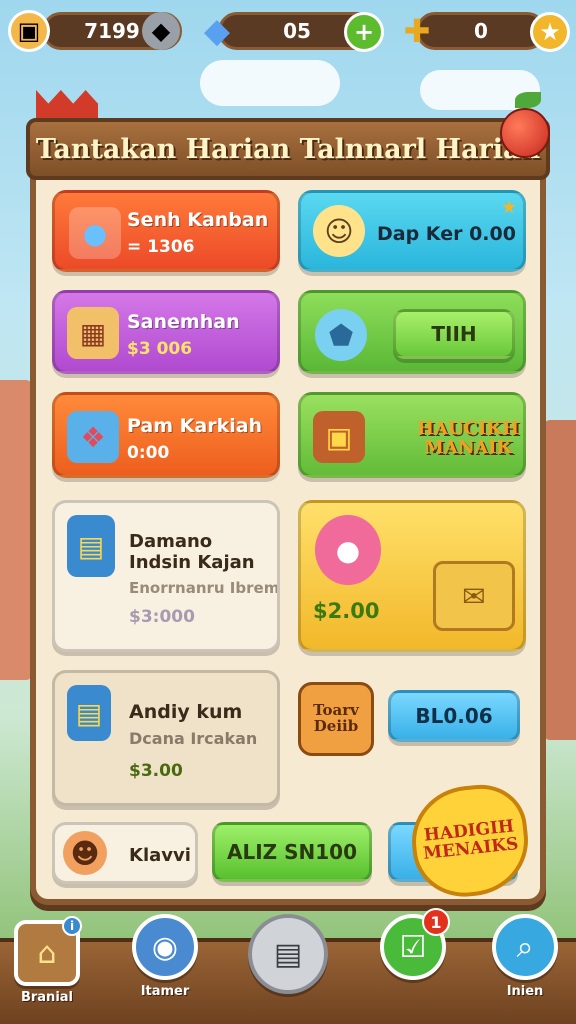 This screenshot has height=1024, width=576. Describe the element at coordinates (348, 550) in the screenshot. I see `cupcake-icon: ●` at that location.